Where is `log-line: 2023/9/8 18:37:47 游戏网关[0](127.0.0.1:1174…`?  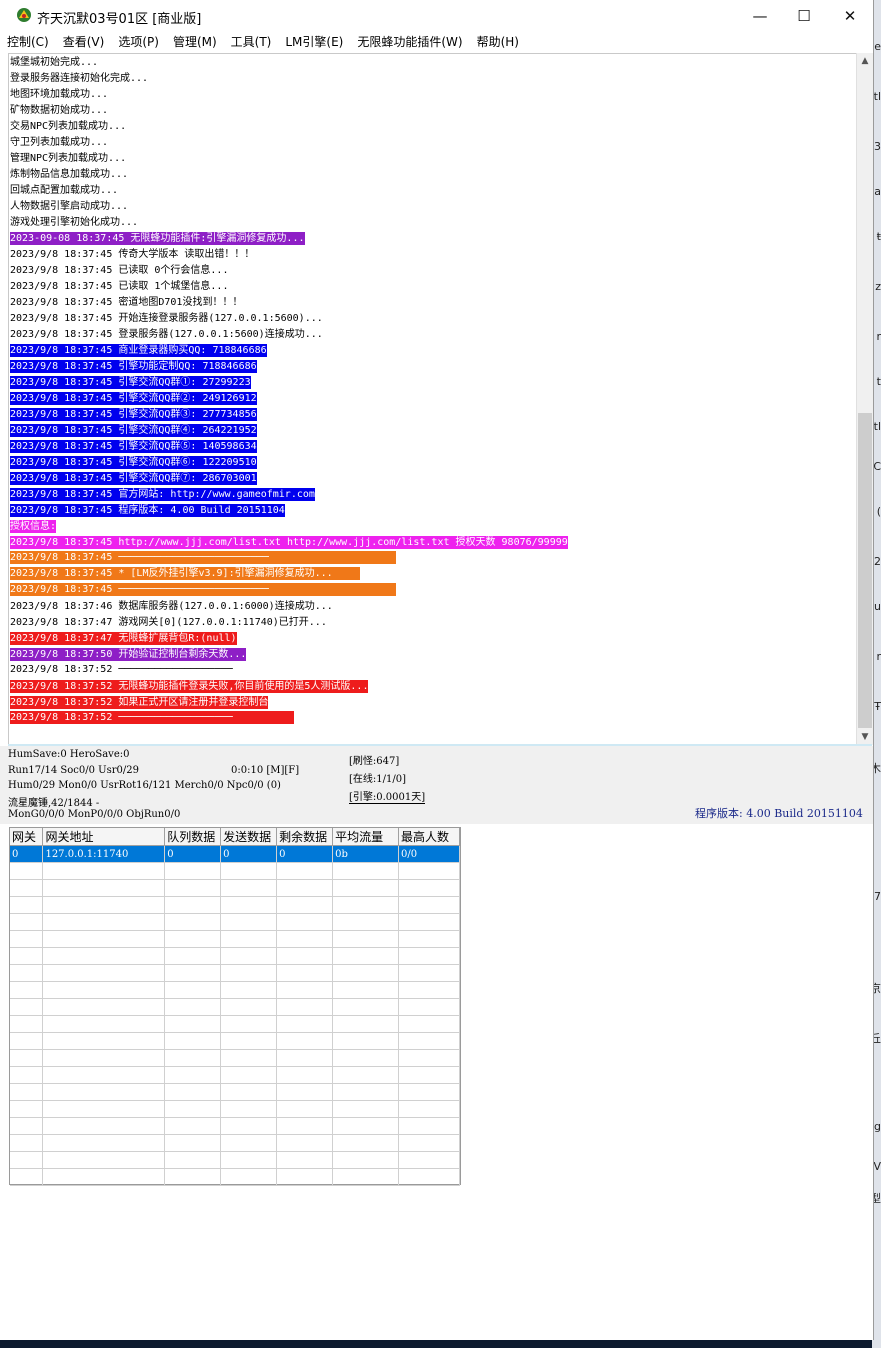 log-line: 2023/9/8 18:37:47 游戏网关[0](127.0.0.1:1174… is located at coordinates (168, 623).